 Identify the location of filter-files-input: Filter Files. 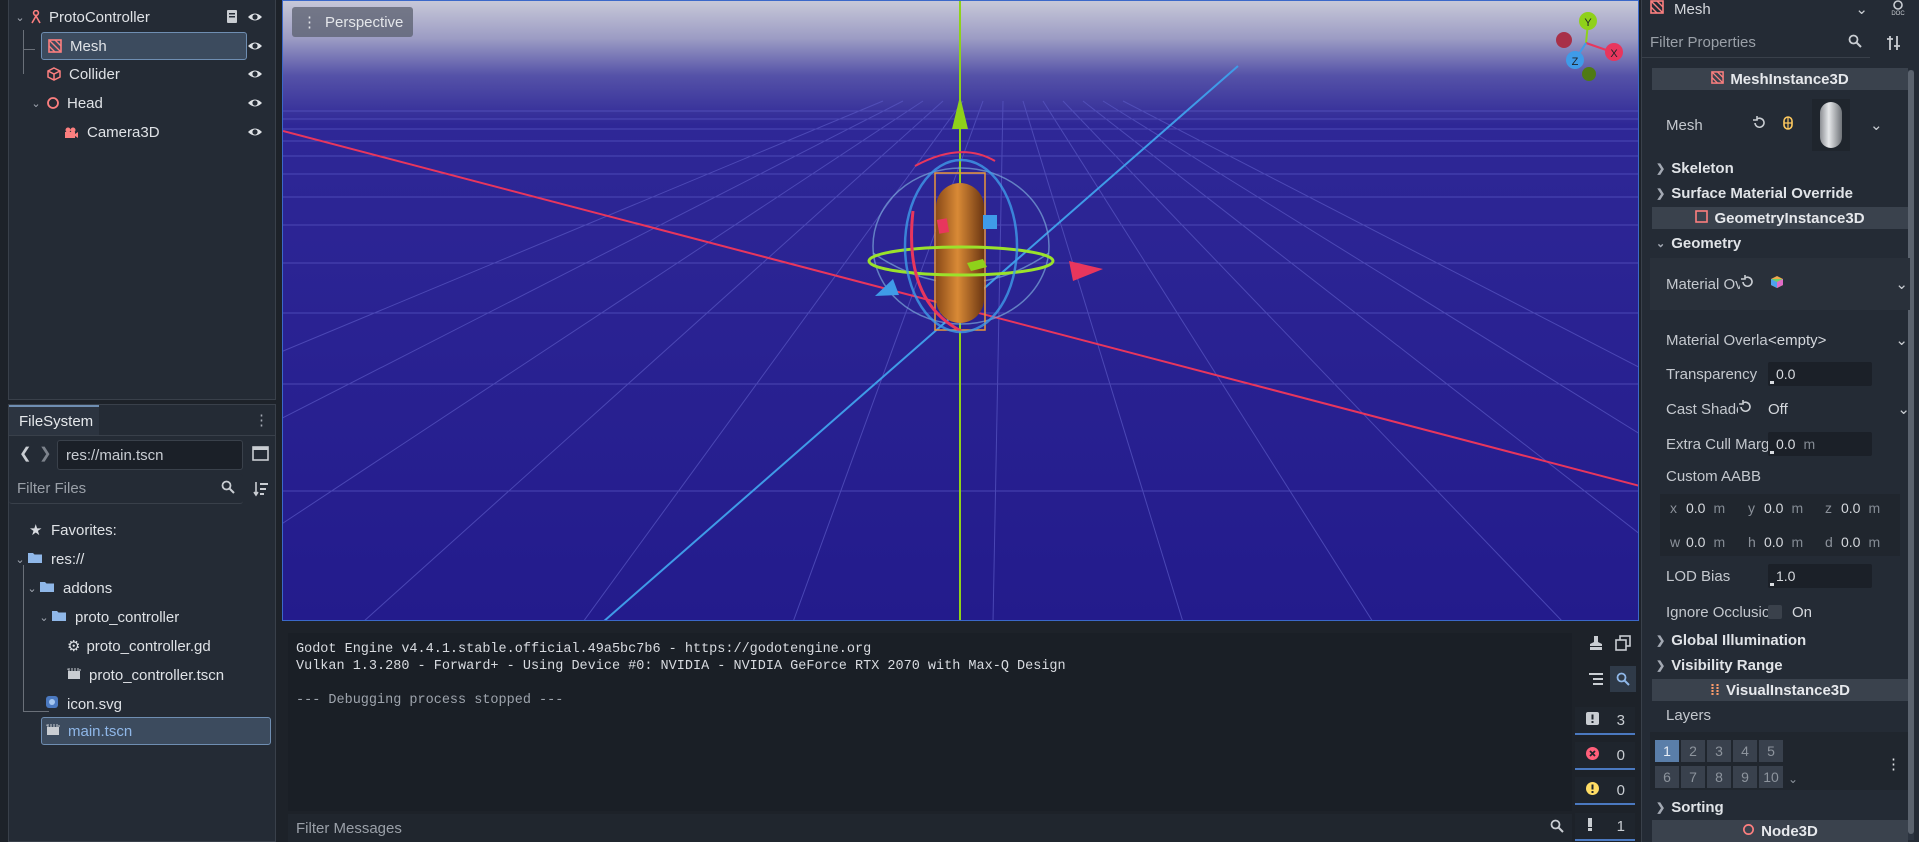
(126, 489).